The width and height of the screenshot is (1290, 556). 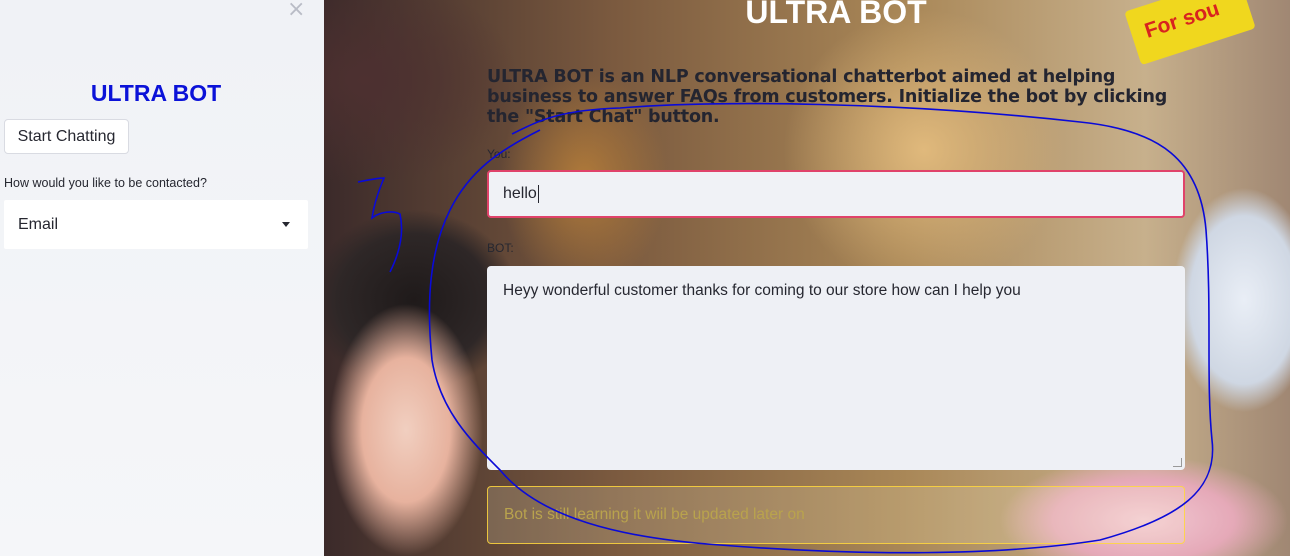 What do you see at coordinates (836, 194) in the screenshot?
I see `user-message-input: hello` at bounding box center [836, 194].